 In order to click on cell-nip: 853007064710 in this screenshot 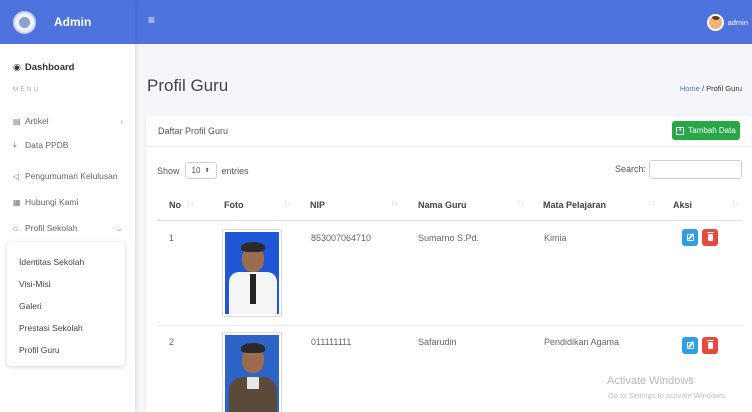, I will do `click(341, 238)`.